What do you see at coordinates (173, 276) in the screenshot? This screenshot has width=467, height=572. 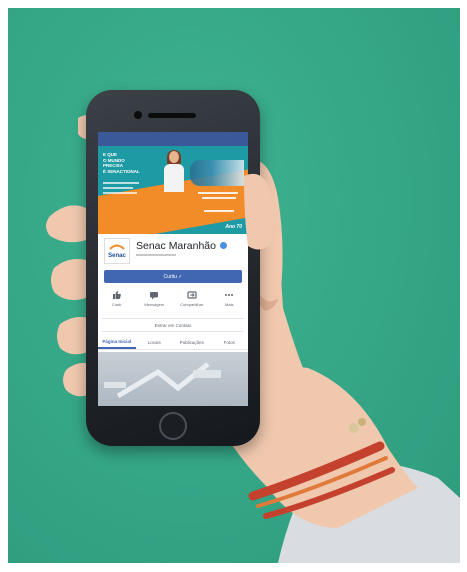 I see `like-page-button: Curtiu ✓` at bounding box center [173, 276].